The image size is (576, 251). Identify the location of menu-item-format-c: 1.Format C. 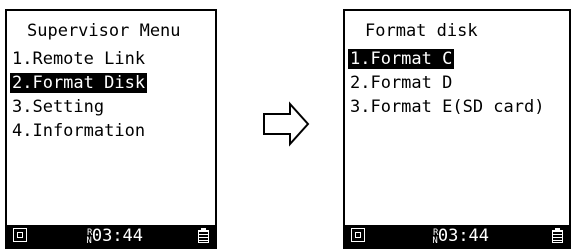
(447, 59).